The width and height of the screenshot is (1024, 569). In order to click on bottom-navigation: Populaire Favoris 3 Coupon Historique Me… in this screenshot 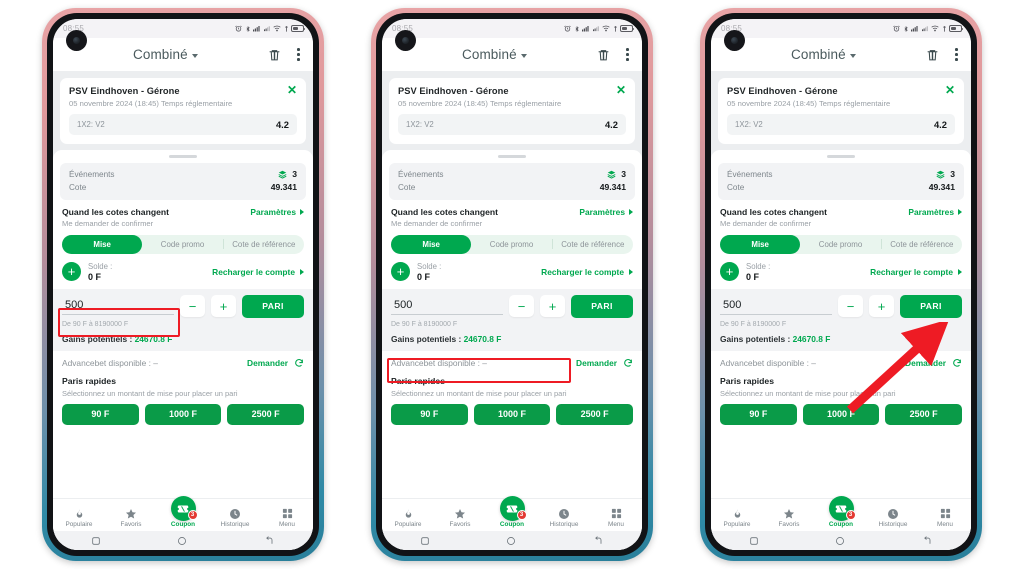, I will do `click(183, 513)`.